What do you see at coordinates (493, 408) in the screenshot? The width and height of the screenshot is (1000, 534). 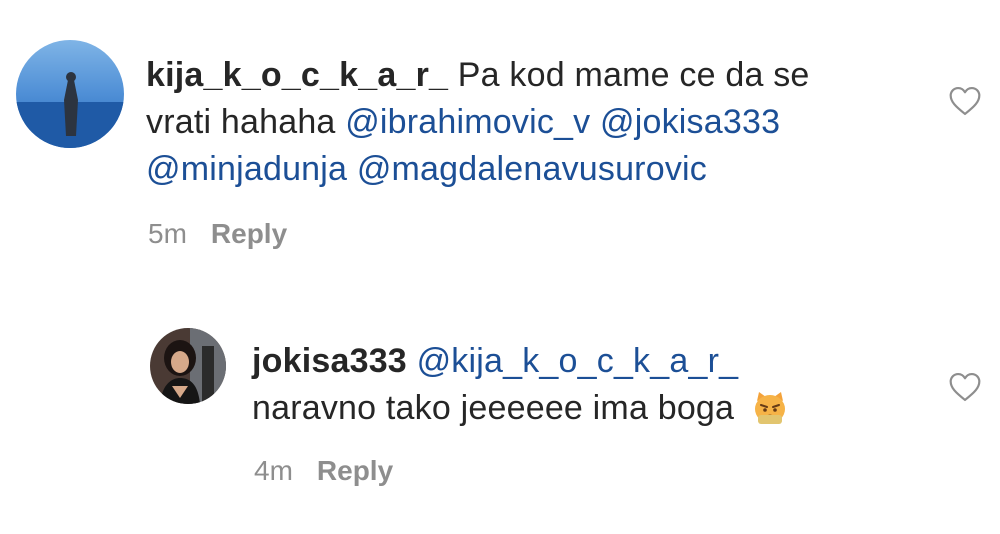 I see `comment-text: naravno tako jeeeeee ima boga` at bounding box center [493, 408].